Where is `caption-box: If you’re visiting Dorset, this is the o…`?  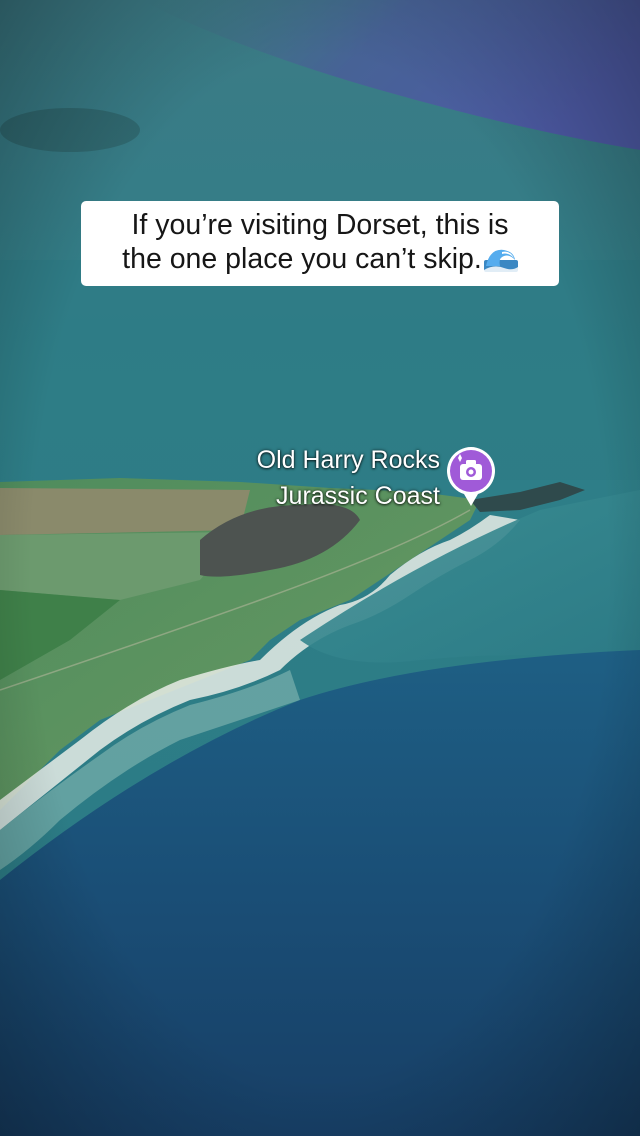
caption-box: If you’re visiting Dorset, this is the o… is located at coordinates (320, 243).